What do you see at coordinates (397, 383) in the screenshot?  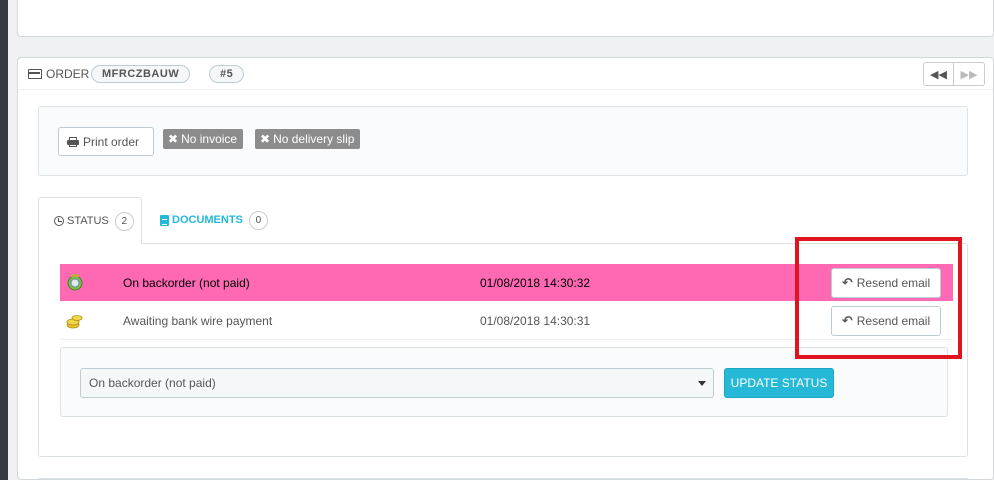 I see `order-status-select: On backorder (not paid)` at bounding box center [397, 383].